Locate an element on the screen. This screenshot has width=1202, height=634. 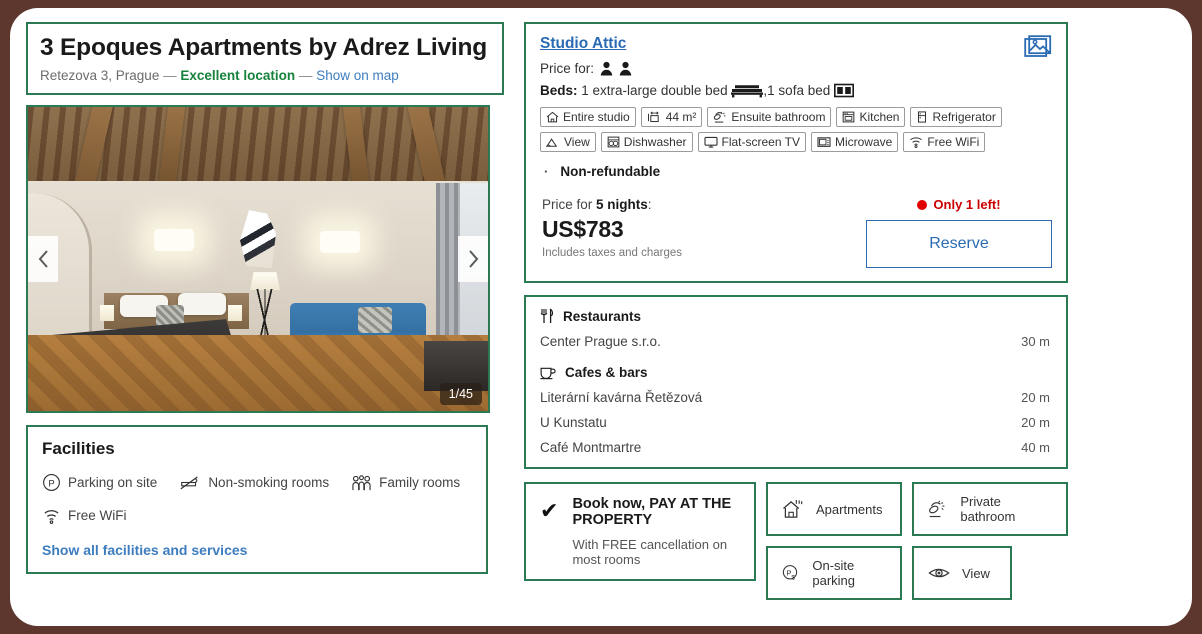
amenity-label: Microwave is located at coordinates (863, 142).